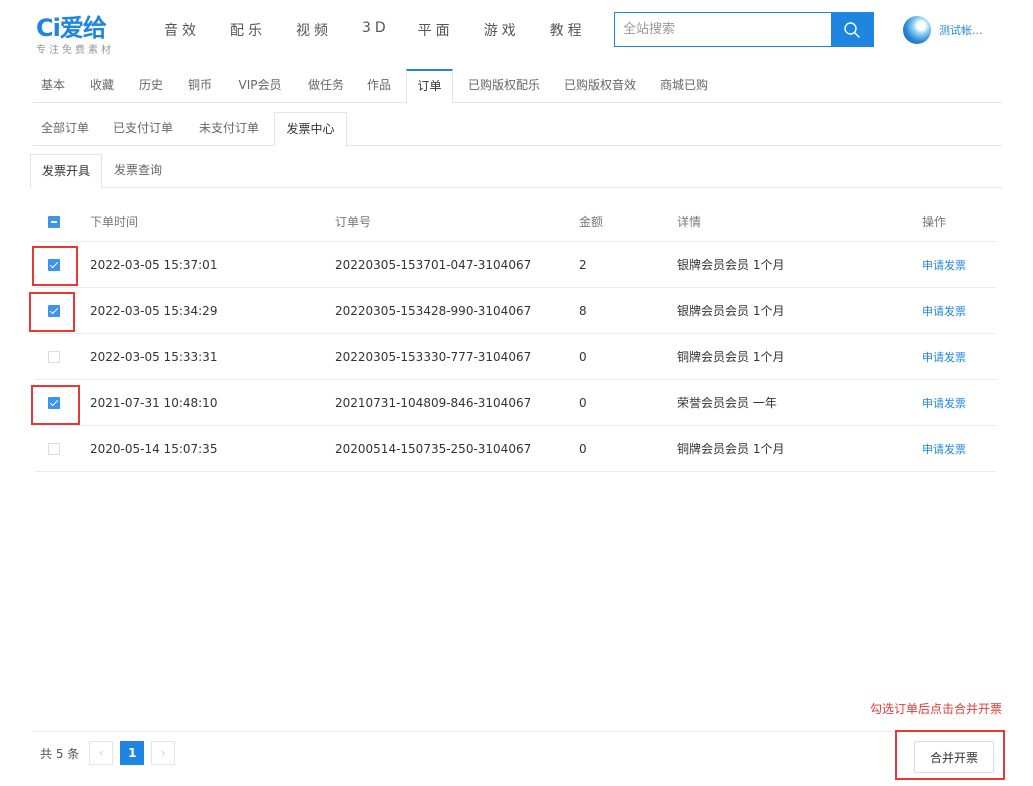  Describe the element at coordinates (504, 86) in the screenshot. I see `tab-licensed-music: 已购版权配乐` at that location.